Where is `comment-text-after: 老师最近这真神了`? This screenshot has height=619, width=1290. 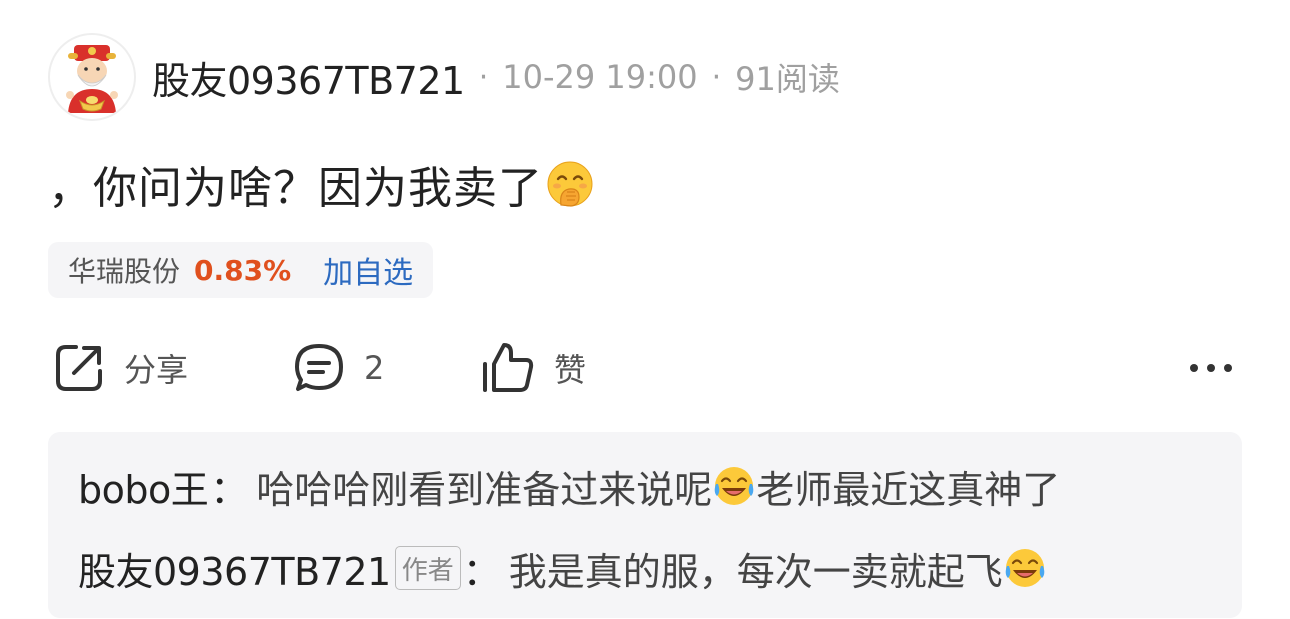 comment-text-after: 老师最近这真神了 is located at coordinates (908, 489).